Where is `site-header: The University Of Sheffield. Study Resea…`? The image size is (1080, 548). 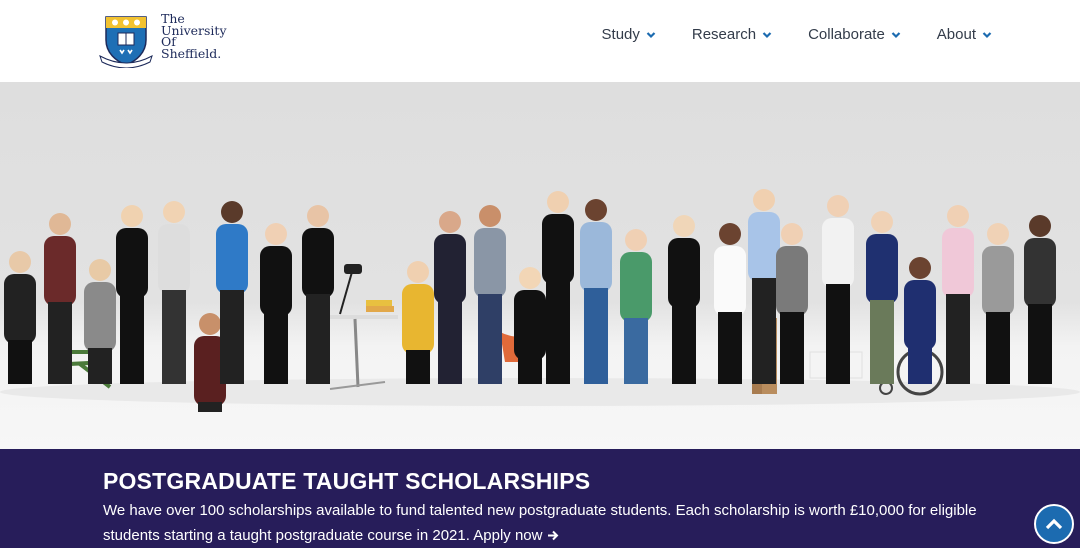 site-header: The University Of Sheffield. Study Resea… is located at coordinates (540, 41).